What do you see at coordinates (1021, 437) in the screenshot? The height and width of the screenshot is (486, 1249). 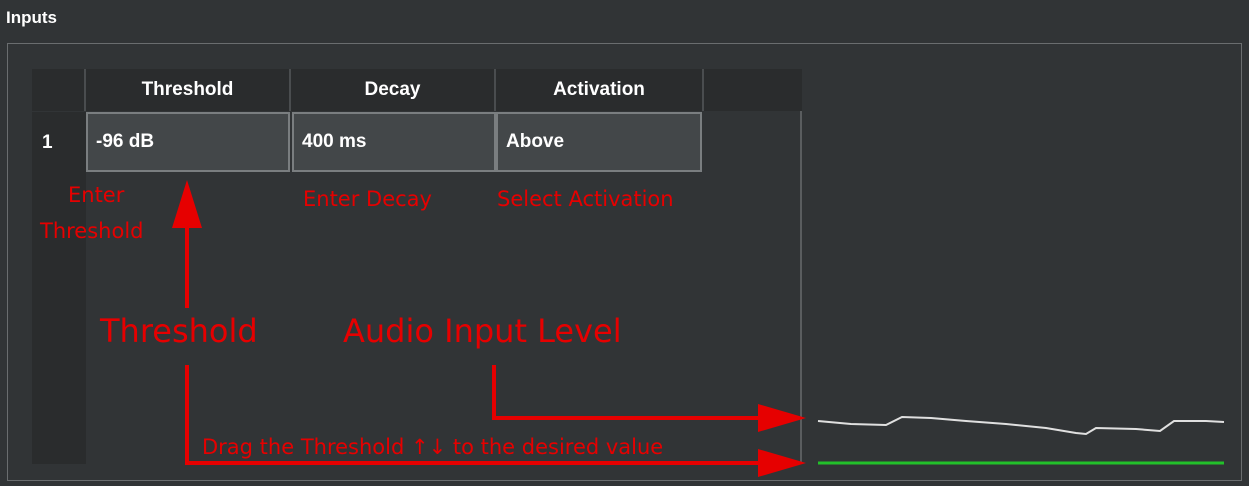 I see `audio-level-meter` at bounding box center [1021, 437].